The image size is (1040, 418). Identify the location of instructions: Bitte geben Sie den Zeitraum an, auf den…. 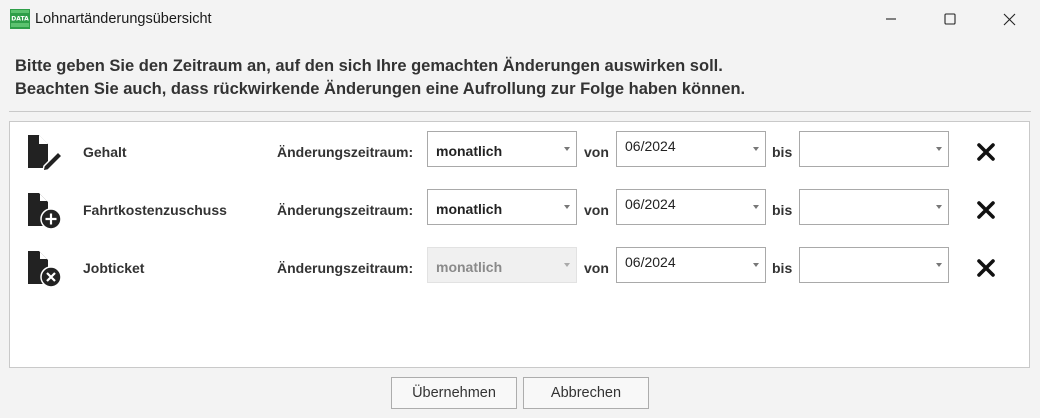
(380, 77).